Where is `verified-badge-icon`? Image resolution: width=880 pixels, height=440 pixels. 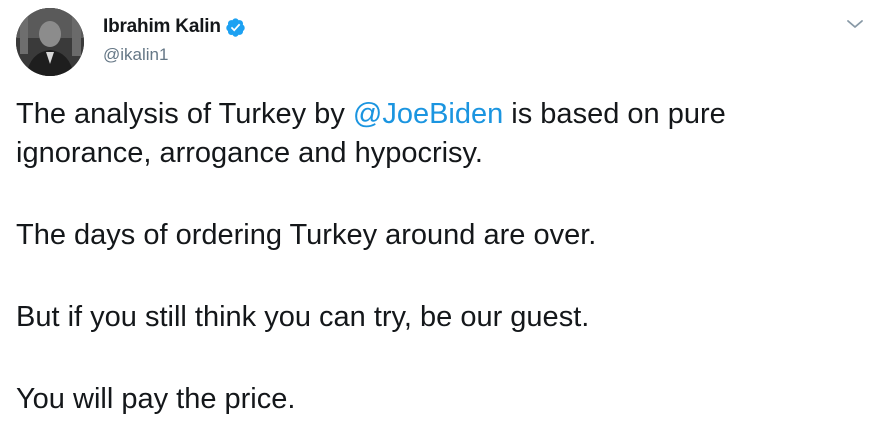
verified-badge-icon is located at coordinates (235, 27).